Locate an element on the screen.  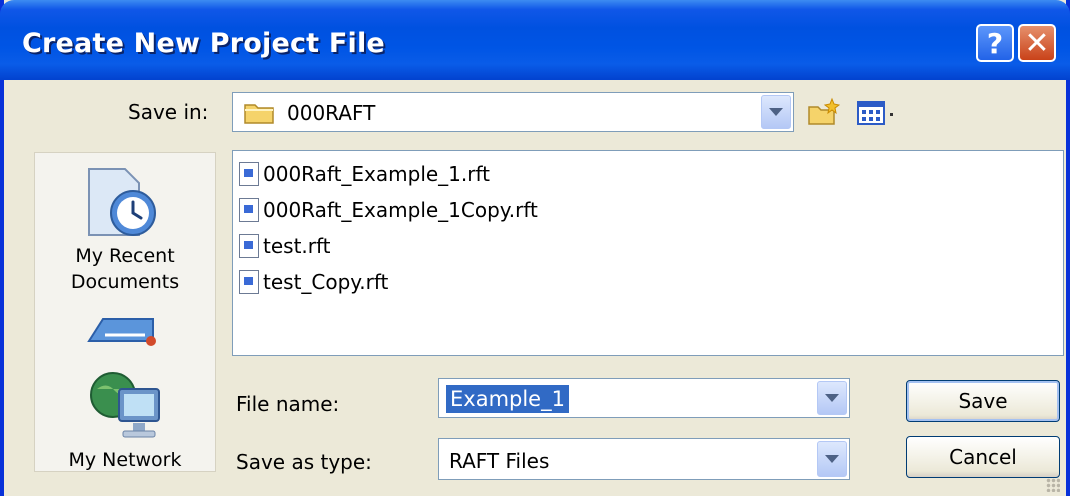
close-icon: ✕ is located at coordinates (1037, 43).